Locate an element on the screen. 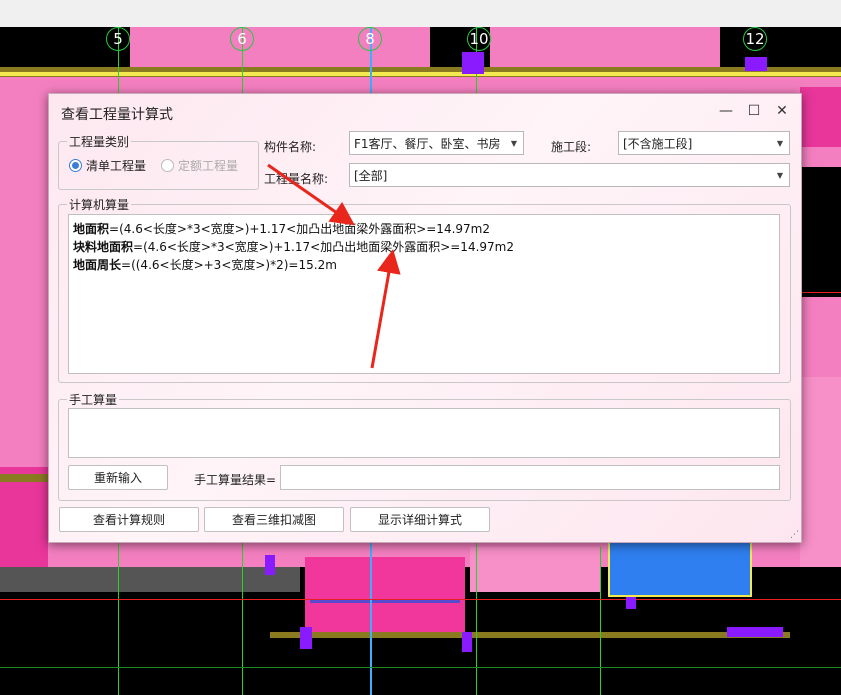 The height and width of the screenshot is (695, 841). dialog-title: 查看工程量计算式 is located at coordinates (117, 115).